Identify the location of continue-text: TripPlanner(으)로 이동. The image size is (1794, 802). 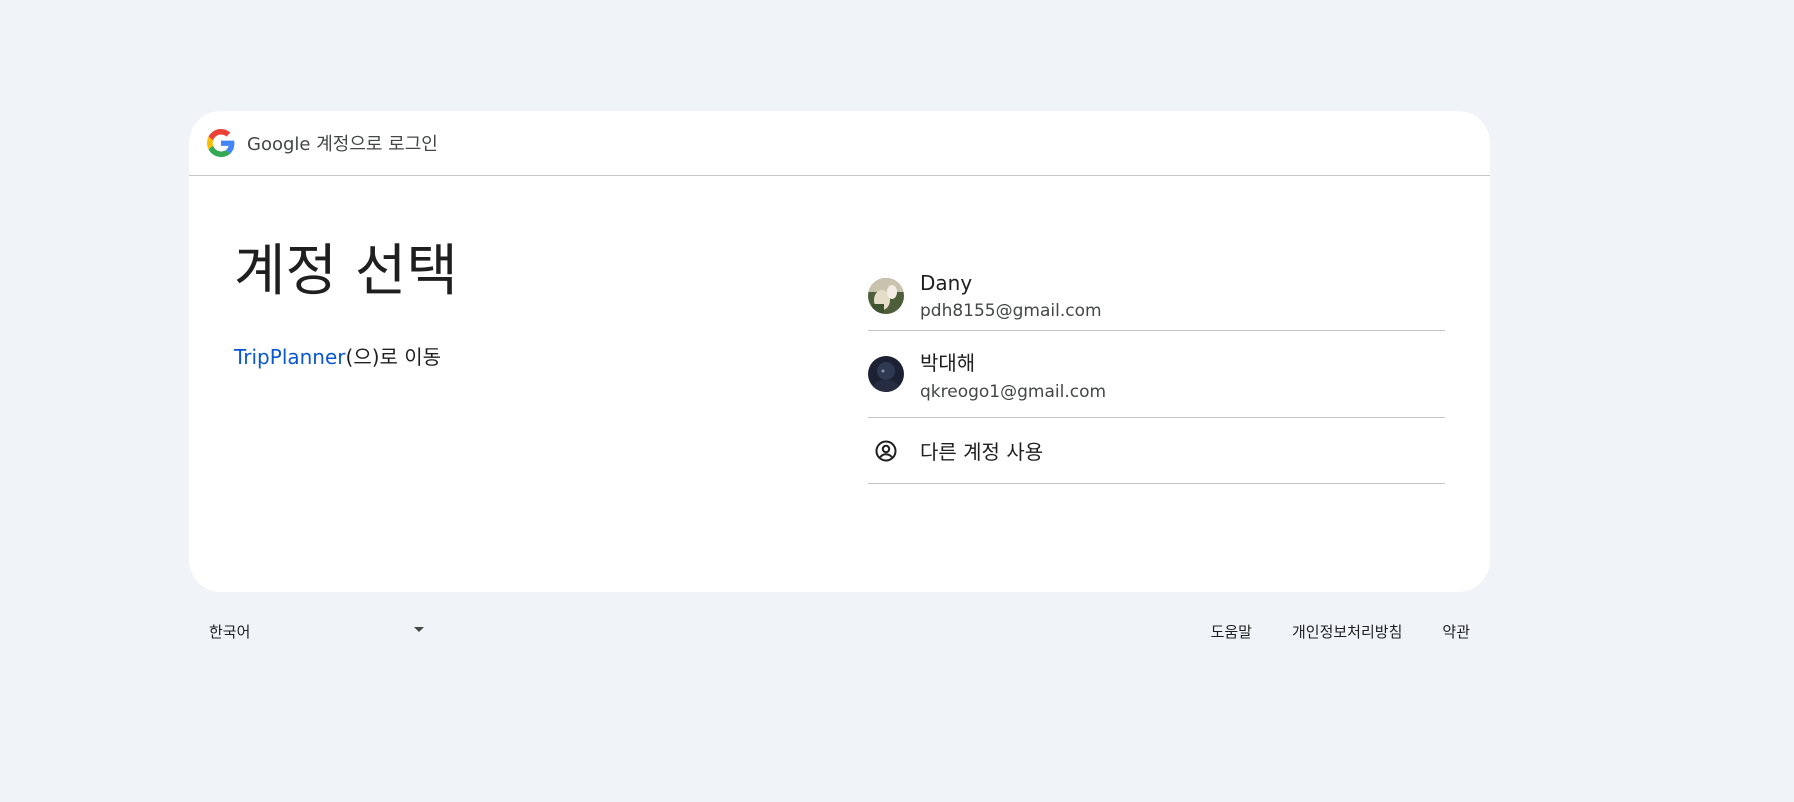
(346, 355).